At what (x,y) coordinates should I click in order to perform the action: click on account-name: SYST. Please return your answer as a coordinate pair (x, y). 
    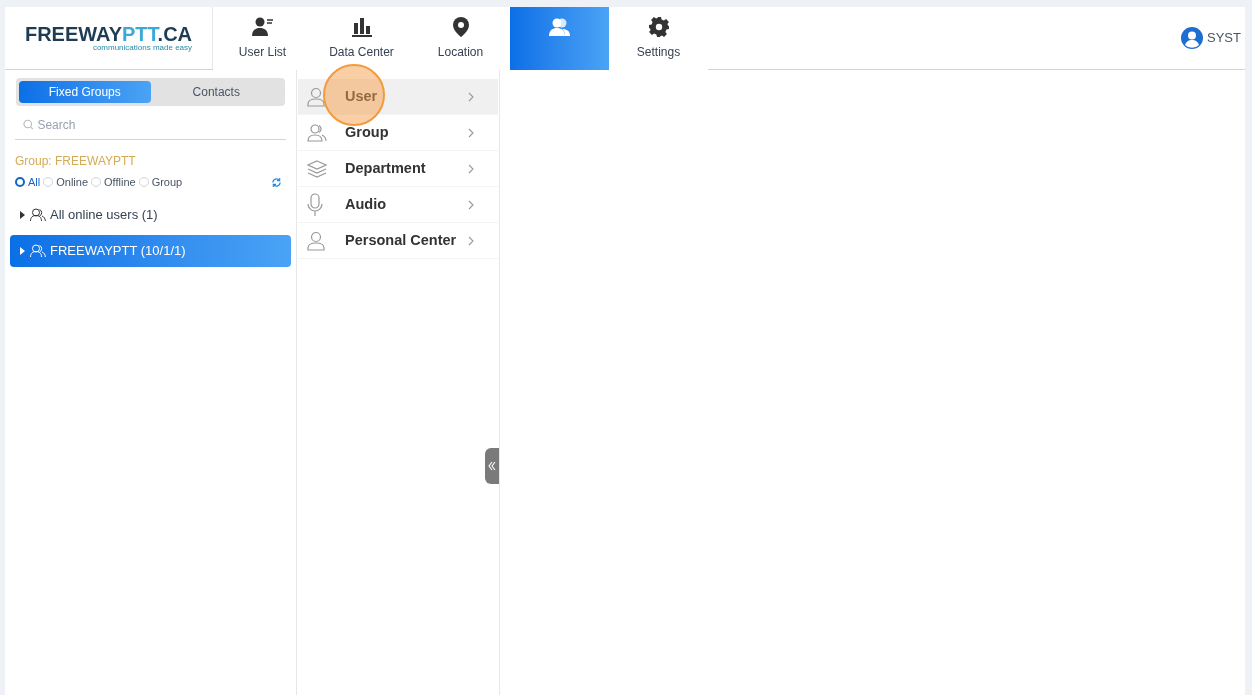
    Looking at the image, I should click on (1224, 38).